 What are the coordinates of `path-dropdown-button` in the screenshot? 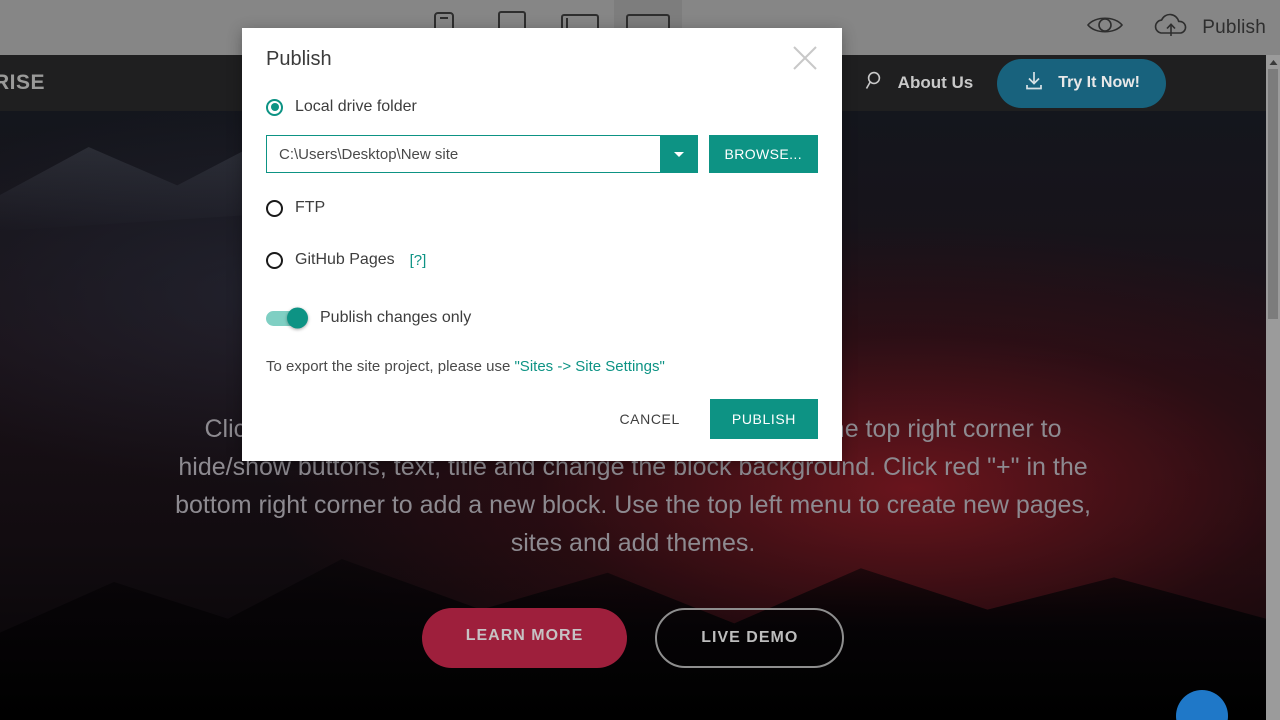 It's located at (678, 154).